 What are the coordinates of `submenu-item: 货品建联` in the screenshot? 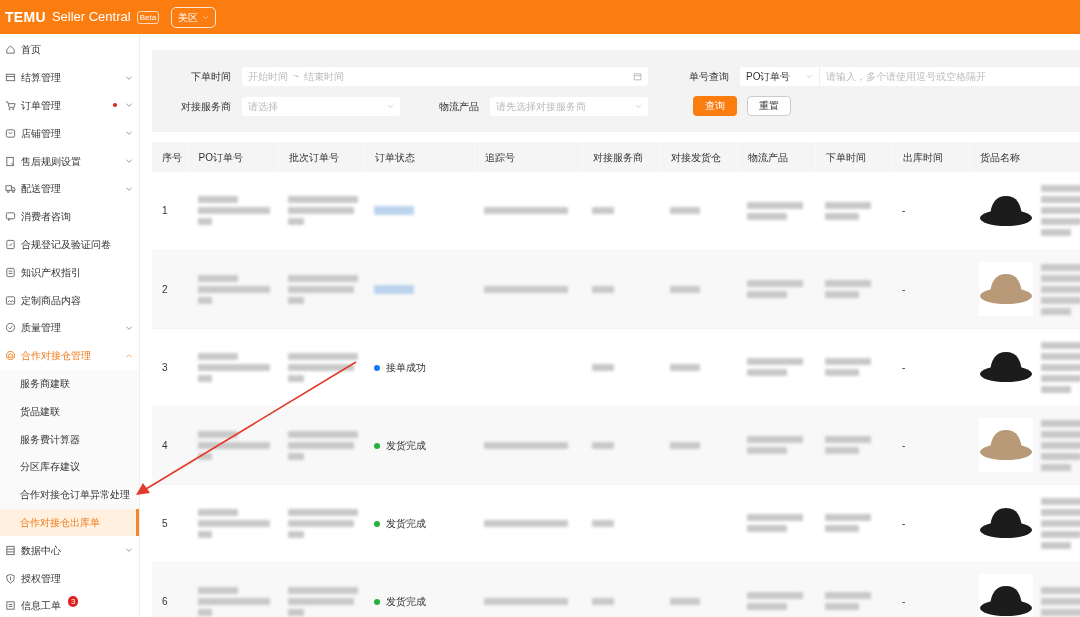 It's located at (69, 411).